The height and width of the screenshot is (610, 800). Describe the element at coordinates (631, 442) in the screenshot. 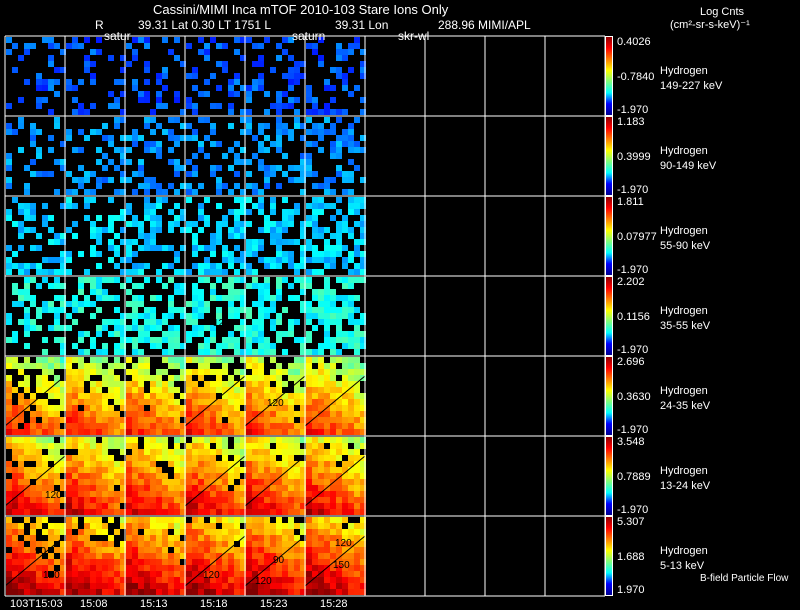

I see `colorbar-max: 3.548` at that location.